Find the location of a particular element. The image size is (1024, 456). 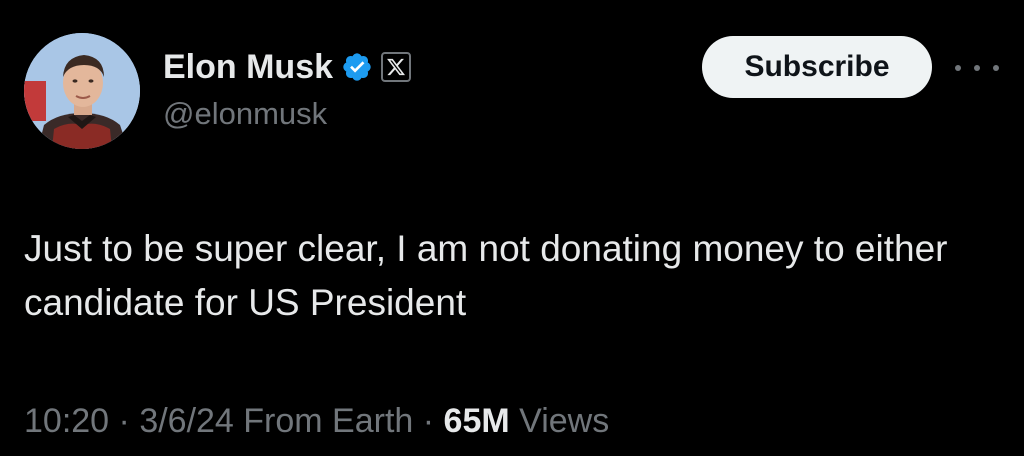

author-name-row: Elon Musk is located at coordinates (287, 67).